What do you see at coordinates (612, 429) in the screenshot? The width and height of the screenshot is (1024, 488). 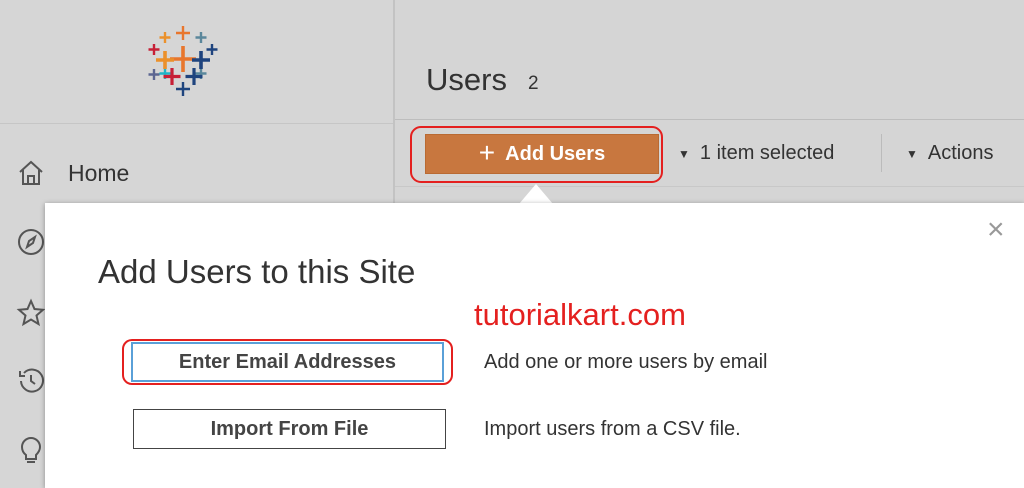 I see `file-option-description: Import users from a CSV file.` at bounding box center [612, 429].